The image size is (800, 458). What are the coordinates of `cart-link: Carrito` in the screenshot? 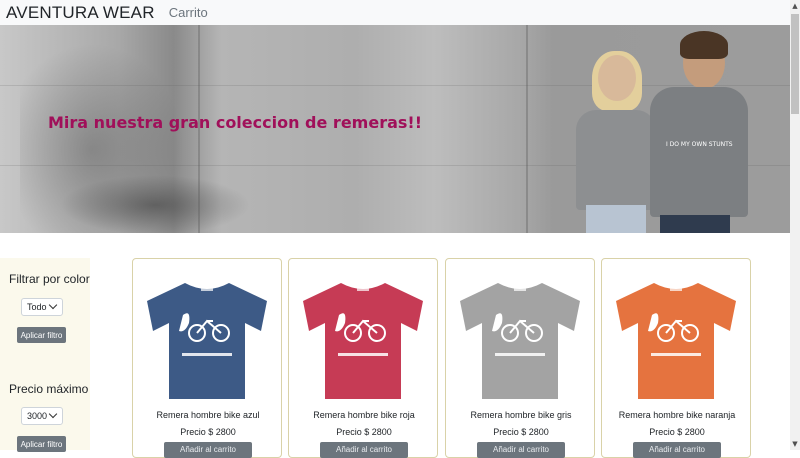 It's located at (188, 12).